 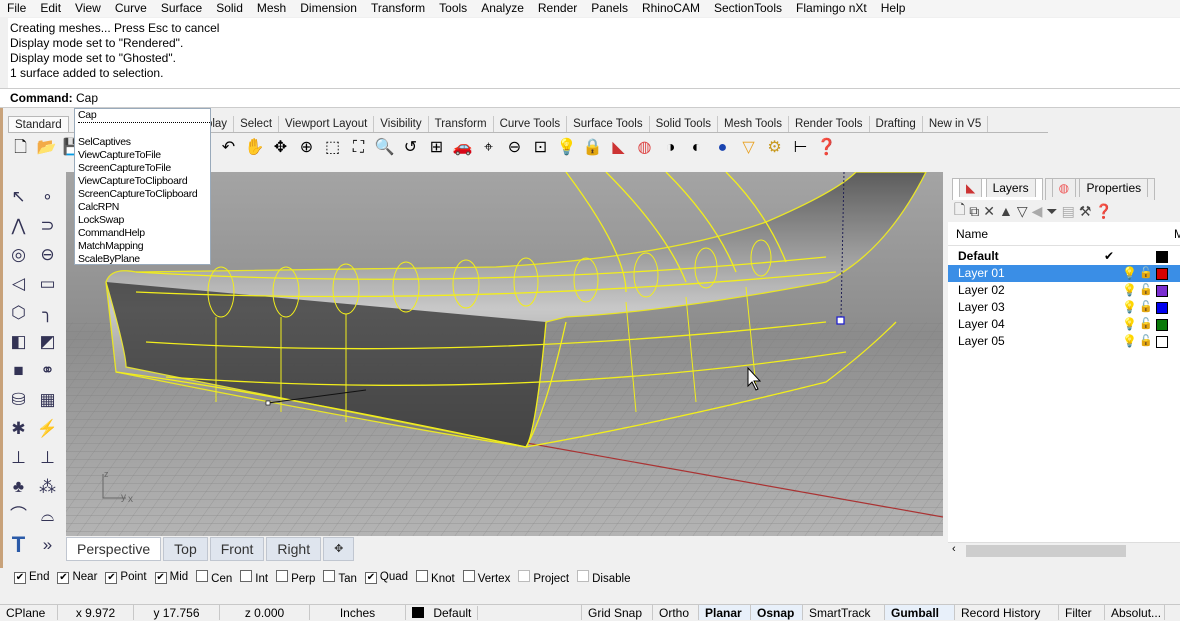 What do you see at coordinates (18, 370) in the screenshot?
I see `box-icon: ■` at bounding box center [18, 370].